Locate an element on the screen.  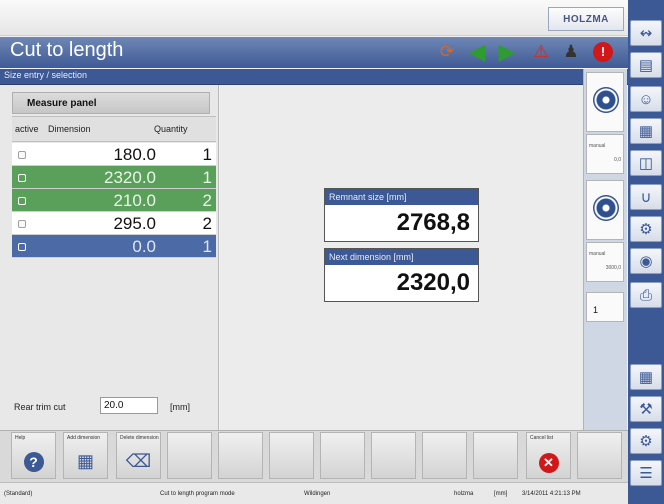
delete-dimension-button: Delete dimension ⌫ is located at coordinates (138, 455).